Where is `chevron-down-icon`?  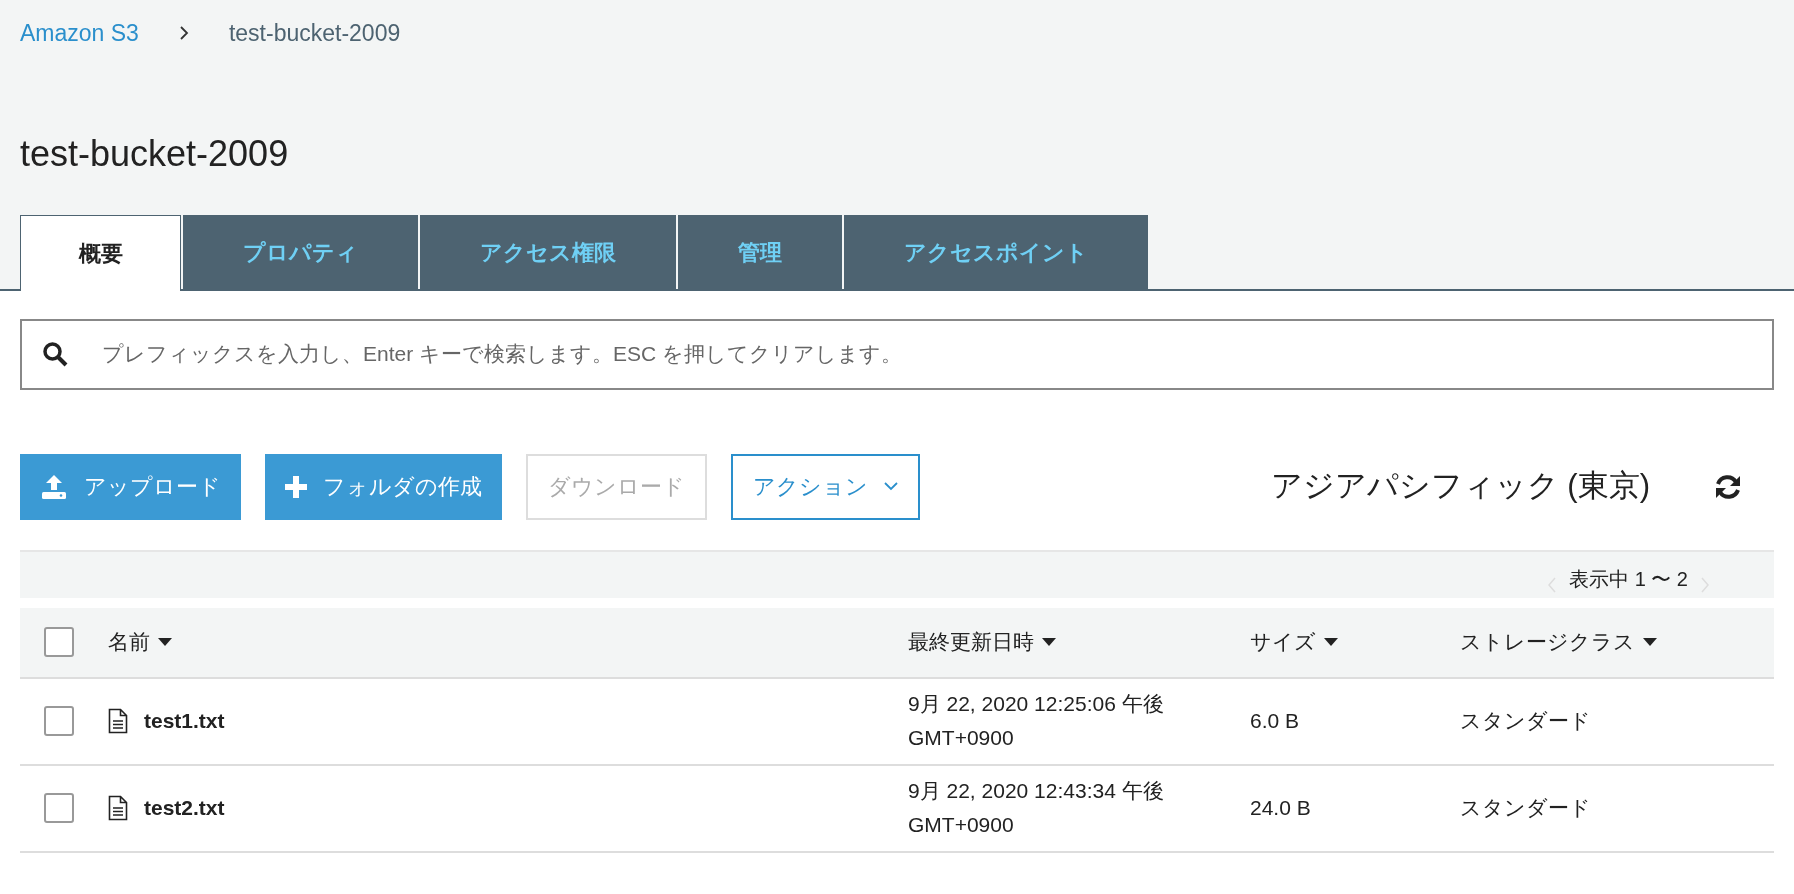
chevron-down-icon is located at coordinates (891, 486).